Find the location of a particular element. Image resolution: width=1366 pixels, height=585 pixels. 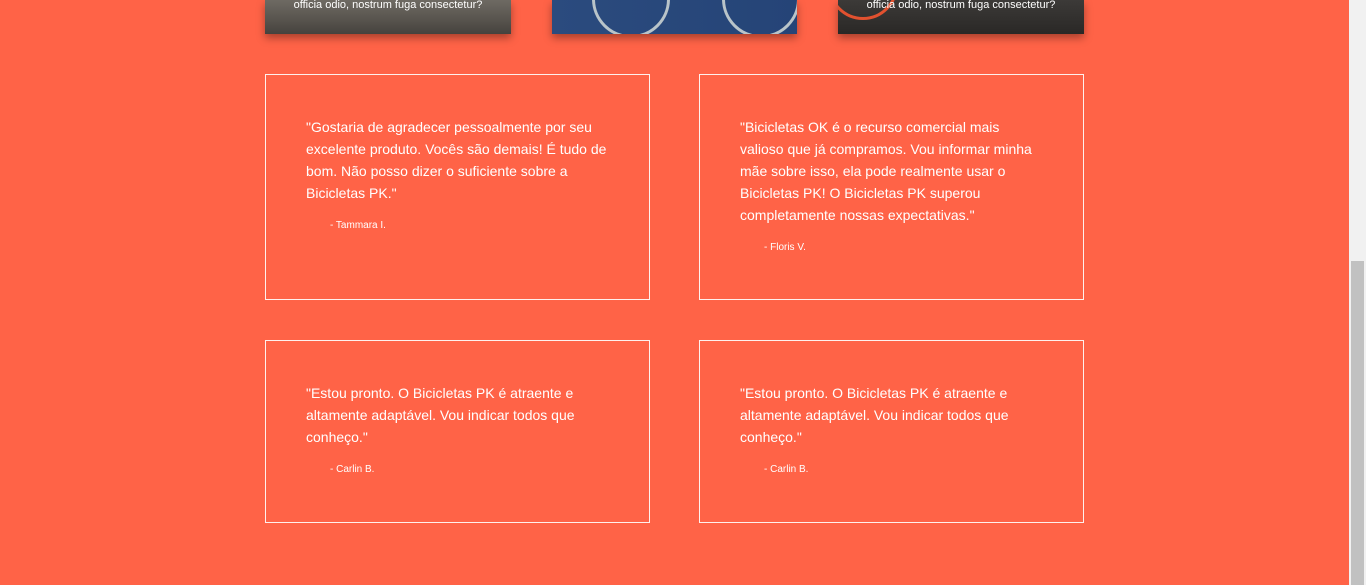

scrollbar-thumb is located at coordinates (1357, 423).